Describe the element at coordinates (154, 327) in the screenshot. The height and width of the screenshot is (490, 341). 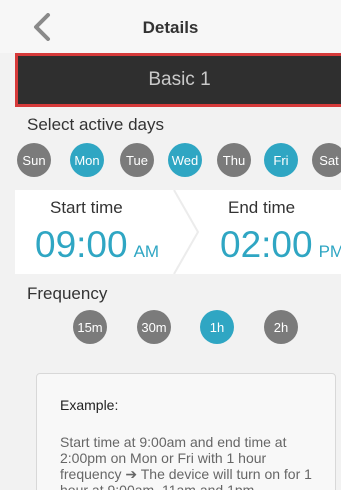
I see `frequency-option-30m: 30m` at that location.